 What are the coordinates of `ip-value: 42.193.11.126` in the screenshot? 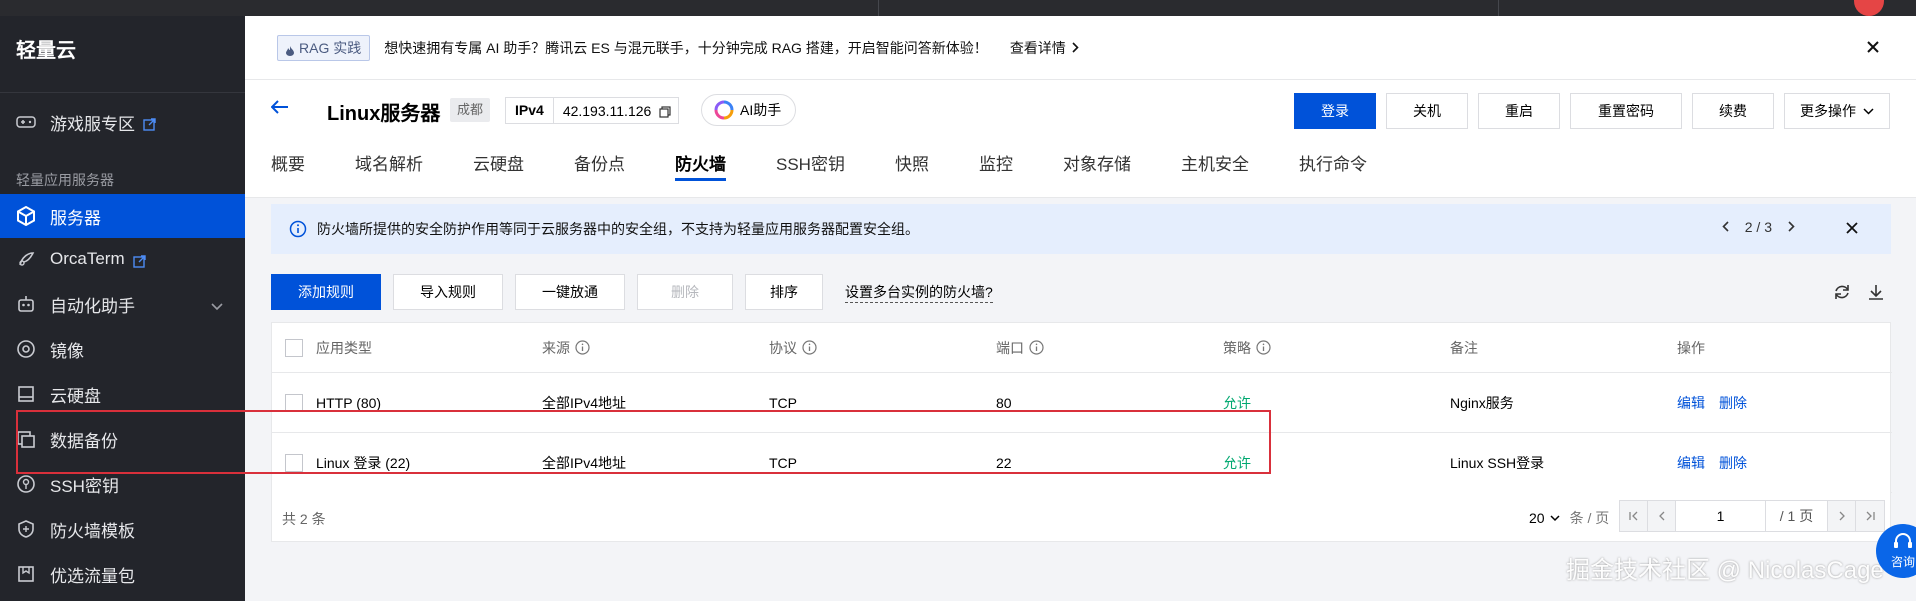 It's located at (607, 110).